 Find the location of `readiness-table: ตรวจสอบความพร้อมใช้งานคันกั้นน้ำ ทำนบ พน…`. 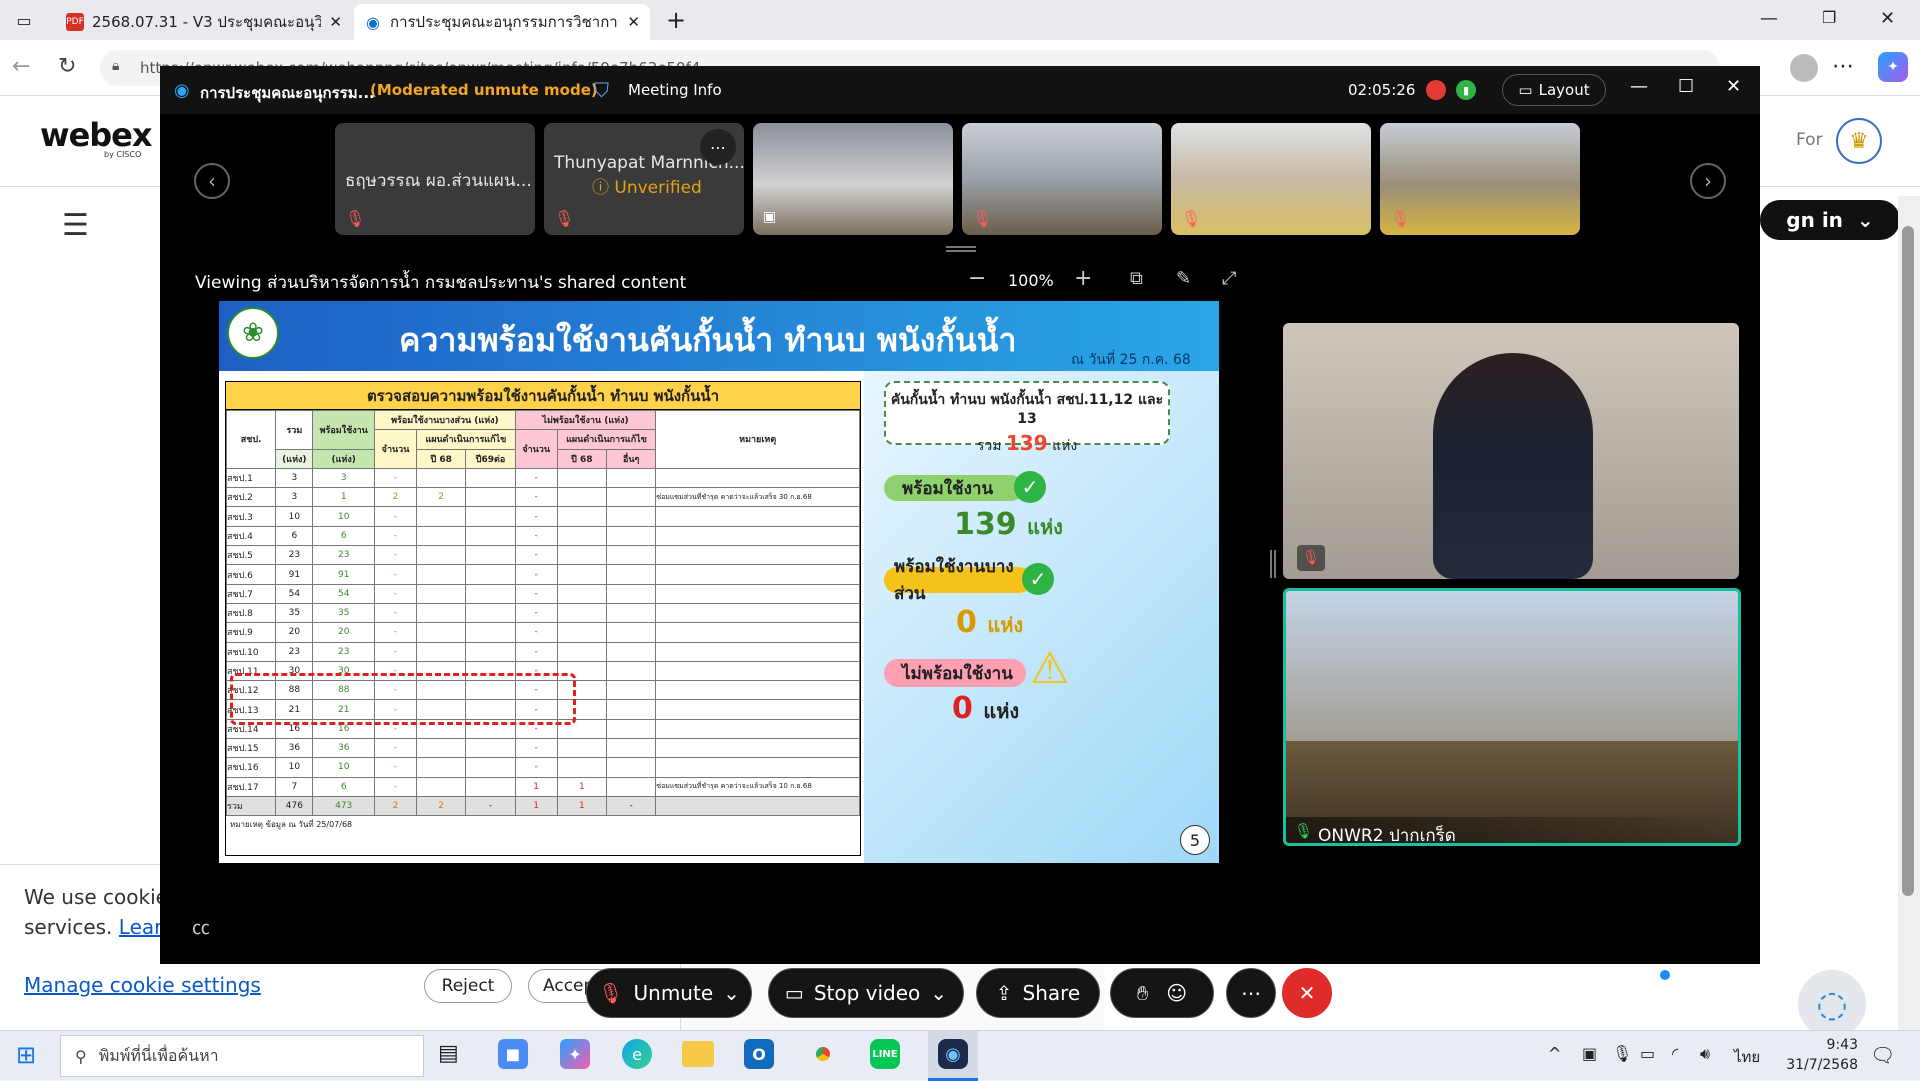

readiness-table: ตรวจสอบความพร้อมใช้งานคันกั้นน้ำ ทำนบ พน… is located at coordinates (543, 618).